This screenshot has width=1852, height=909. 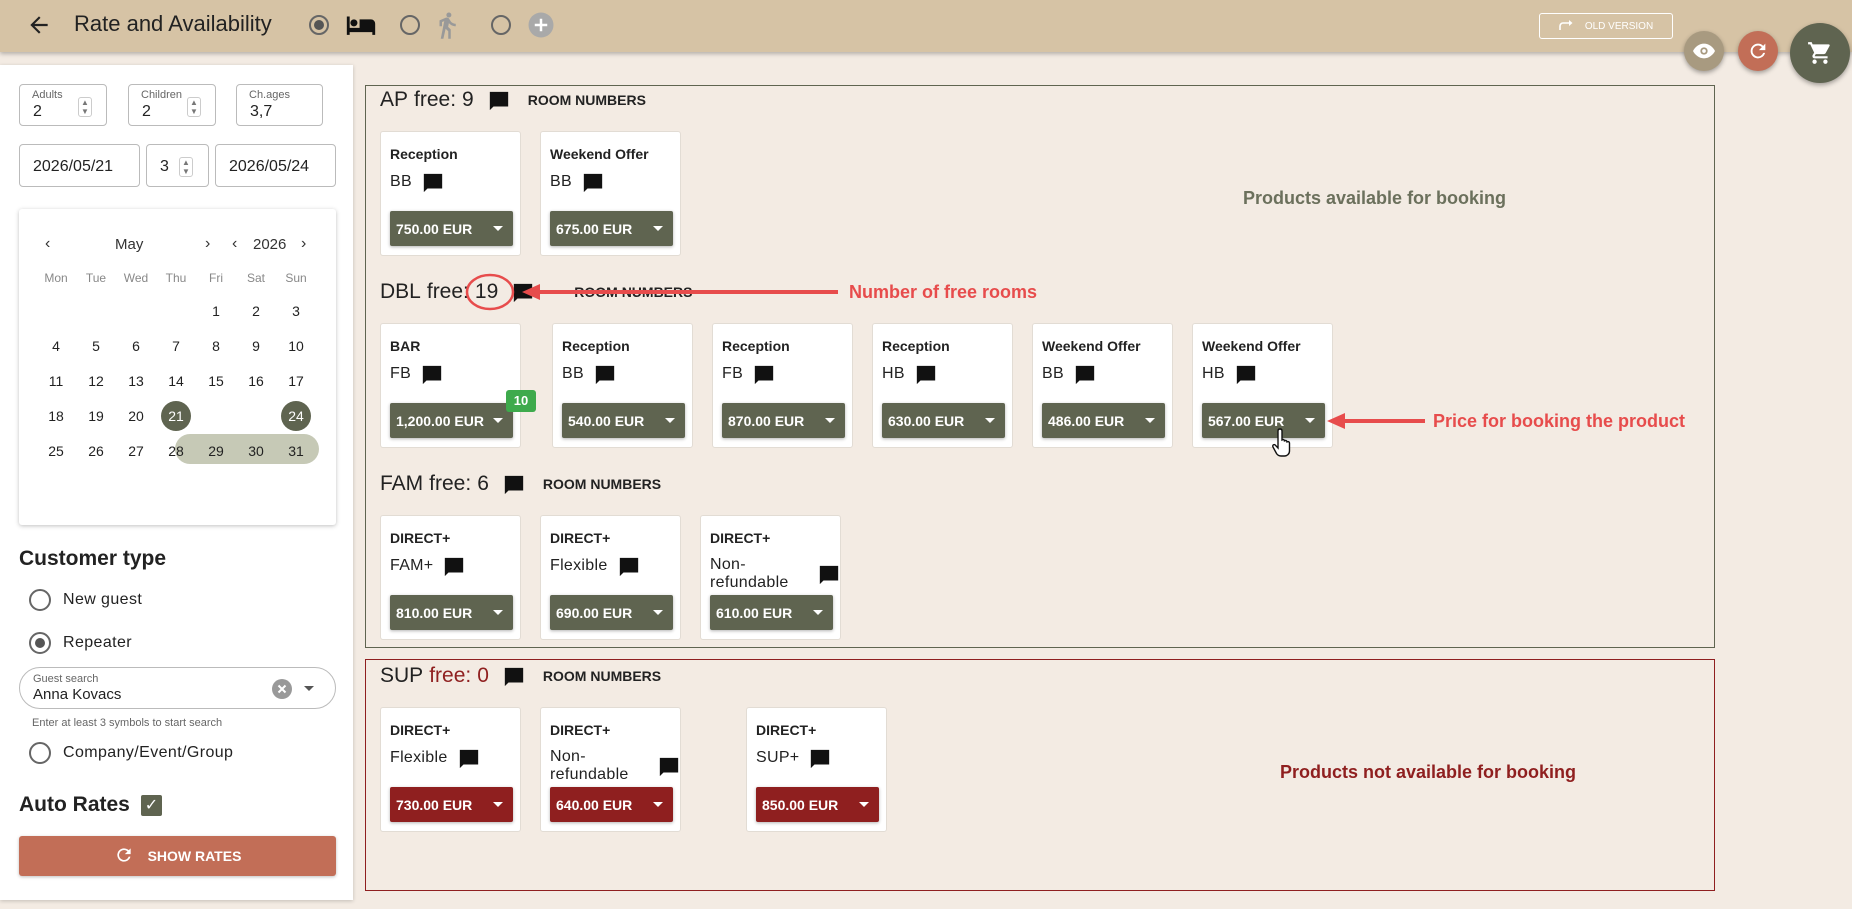 What do you see at coordinates (771, 612) in the screenshot?
I see `price-button: 610.00 EUR` at bounding box center [771, 612].